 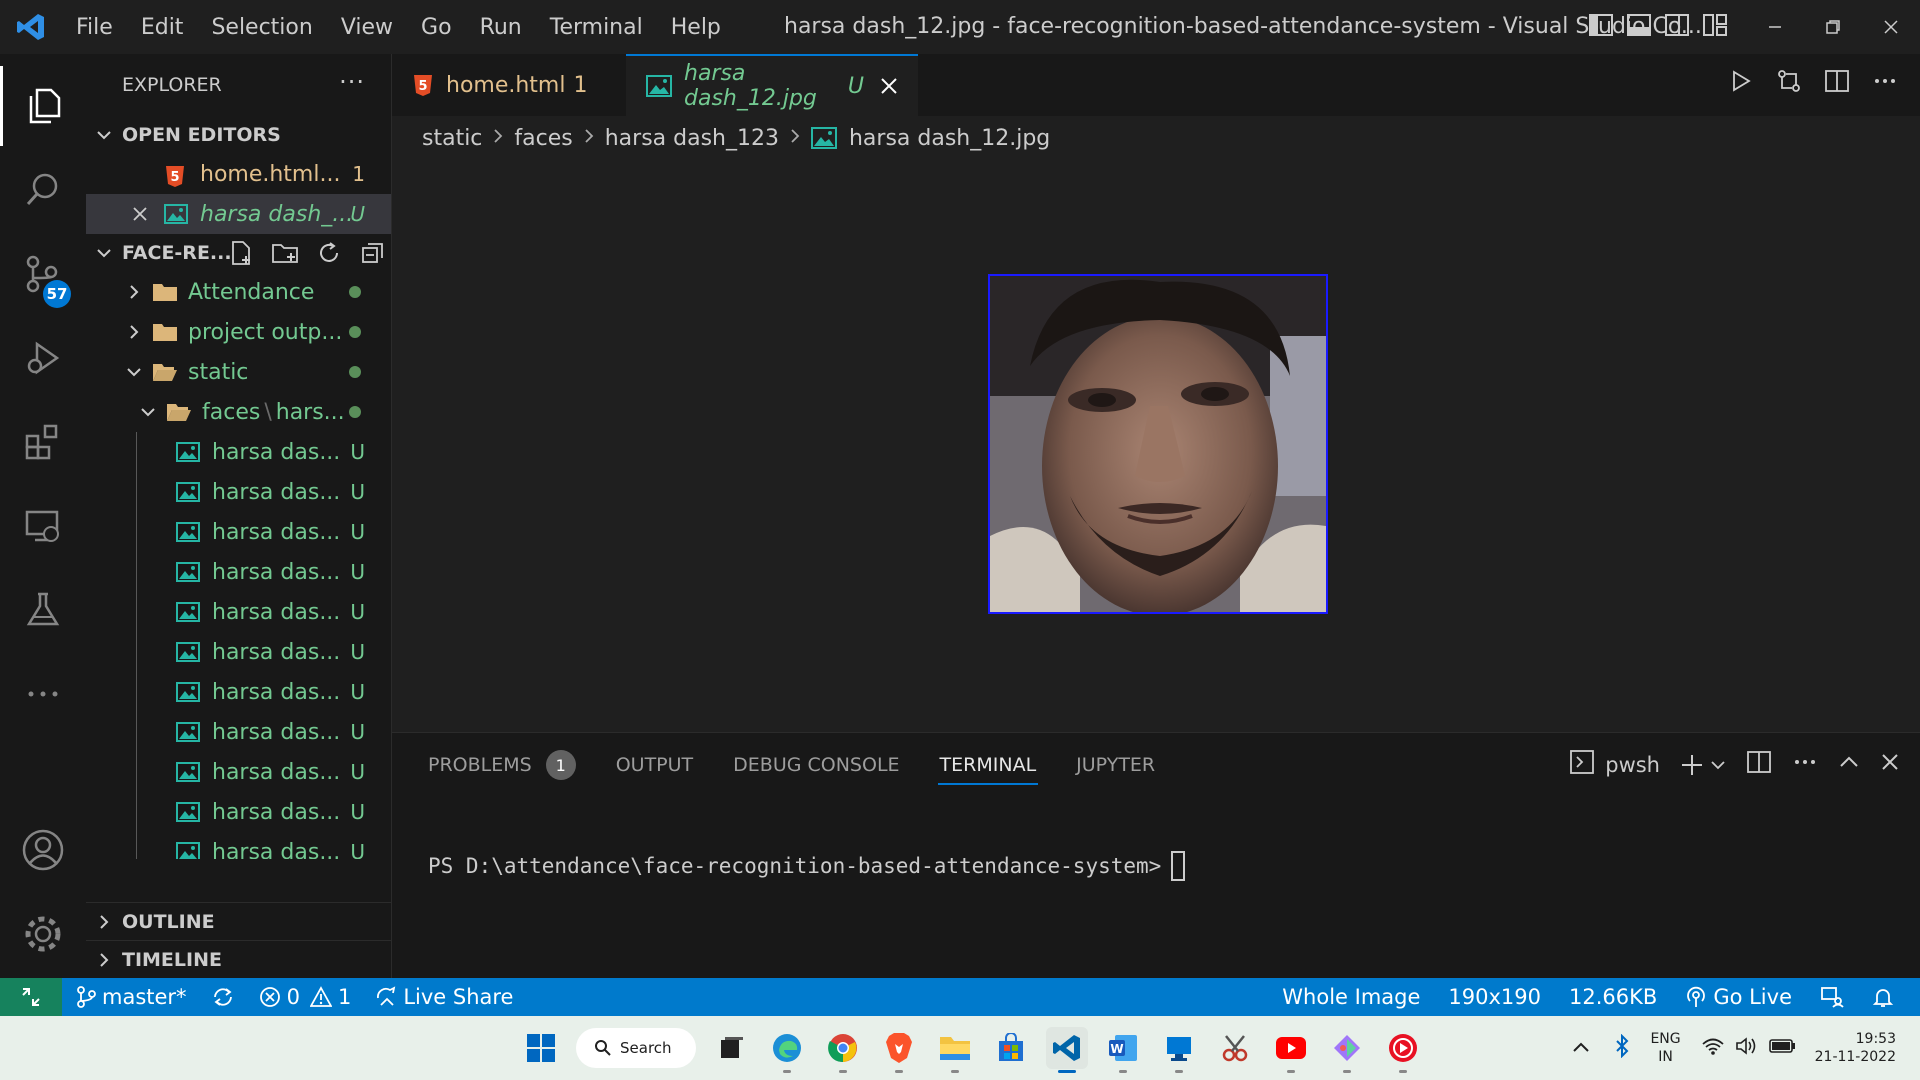 I want to click on panel-more-icon, so click(x=1805, y=764).